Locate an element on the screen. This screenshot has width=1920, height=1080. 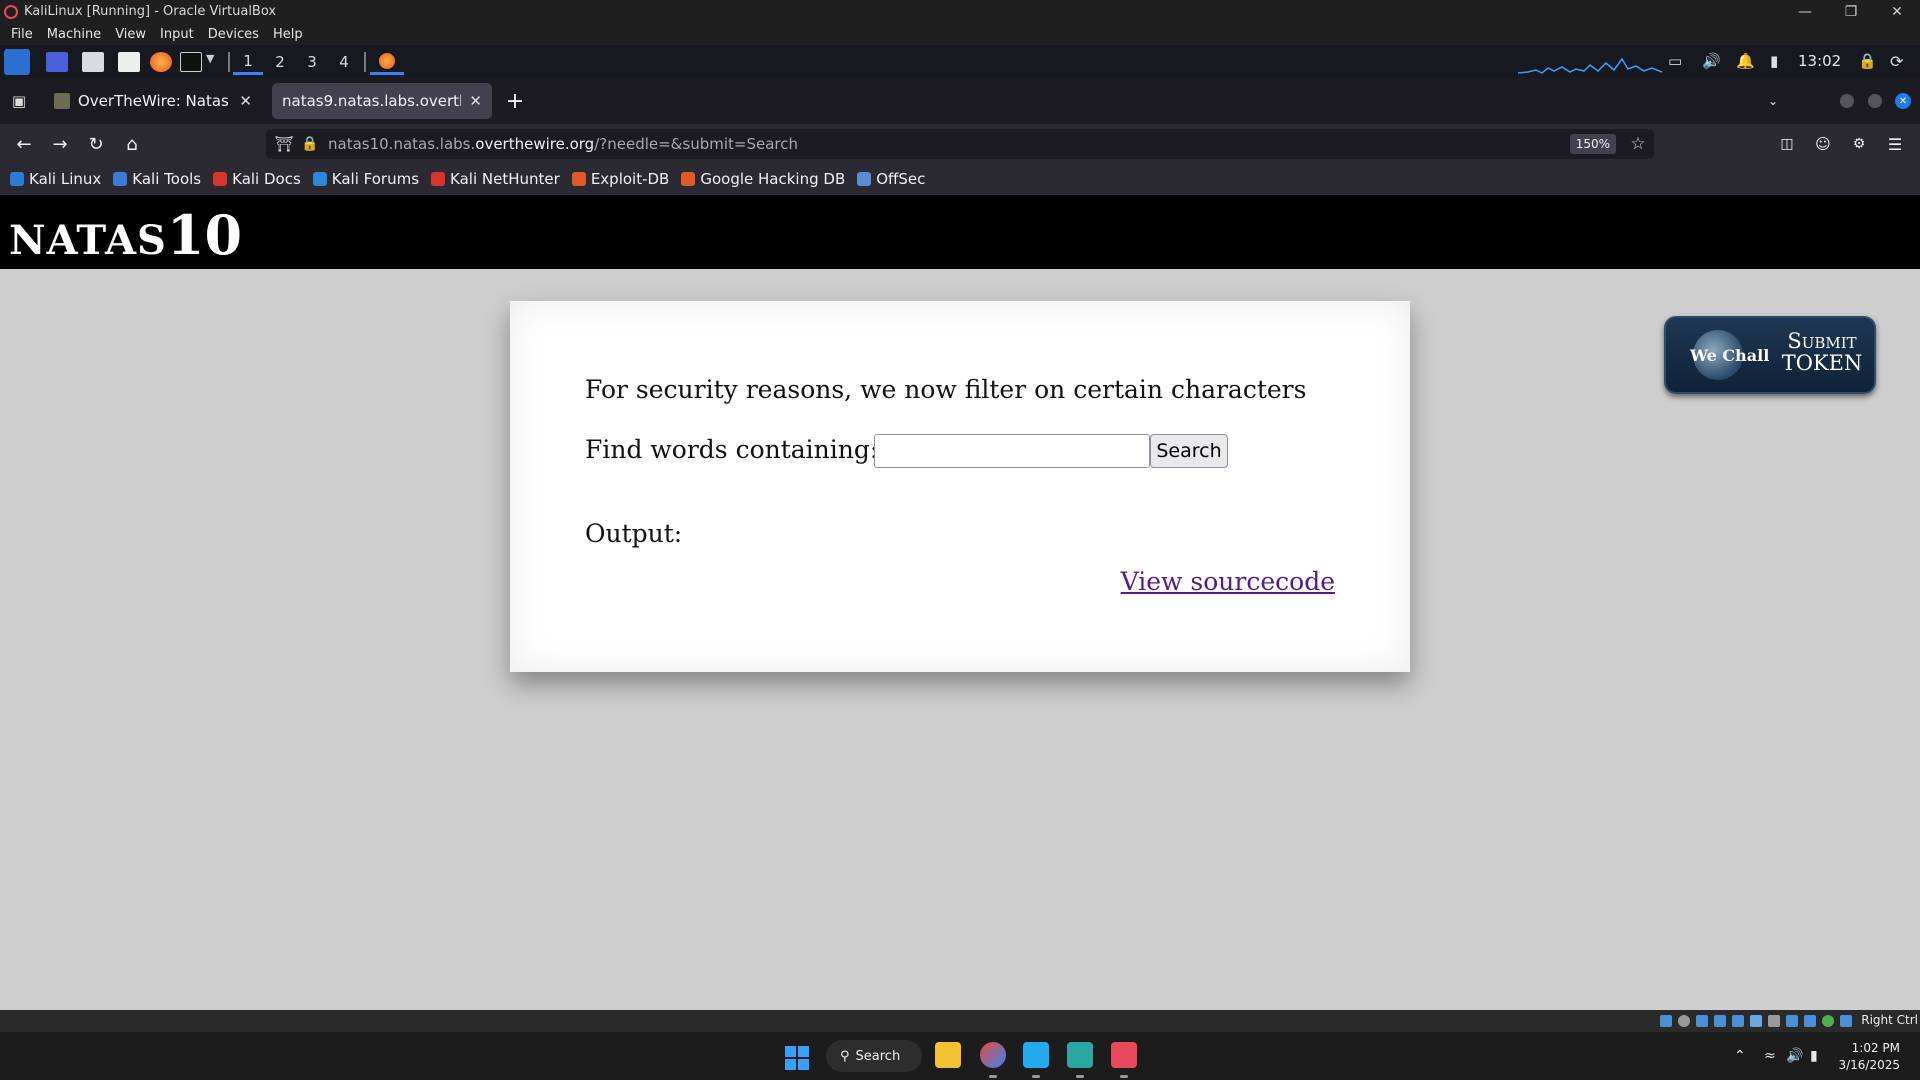
menu-input: Input is located at coordinates (177, 34).